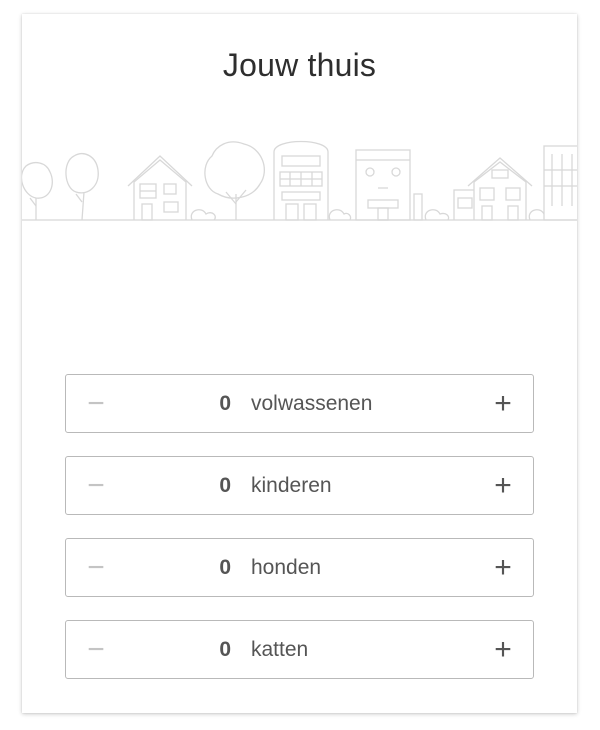 The width and height of the screenshot is (600, 730). I want to click on adults-stepper: − 0 volwassenen +, so click(299, 403).